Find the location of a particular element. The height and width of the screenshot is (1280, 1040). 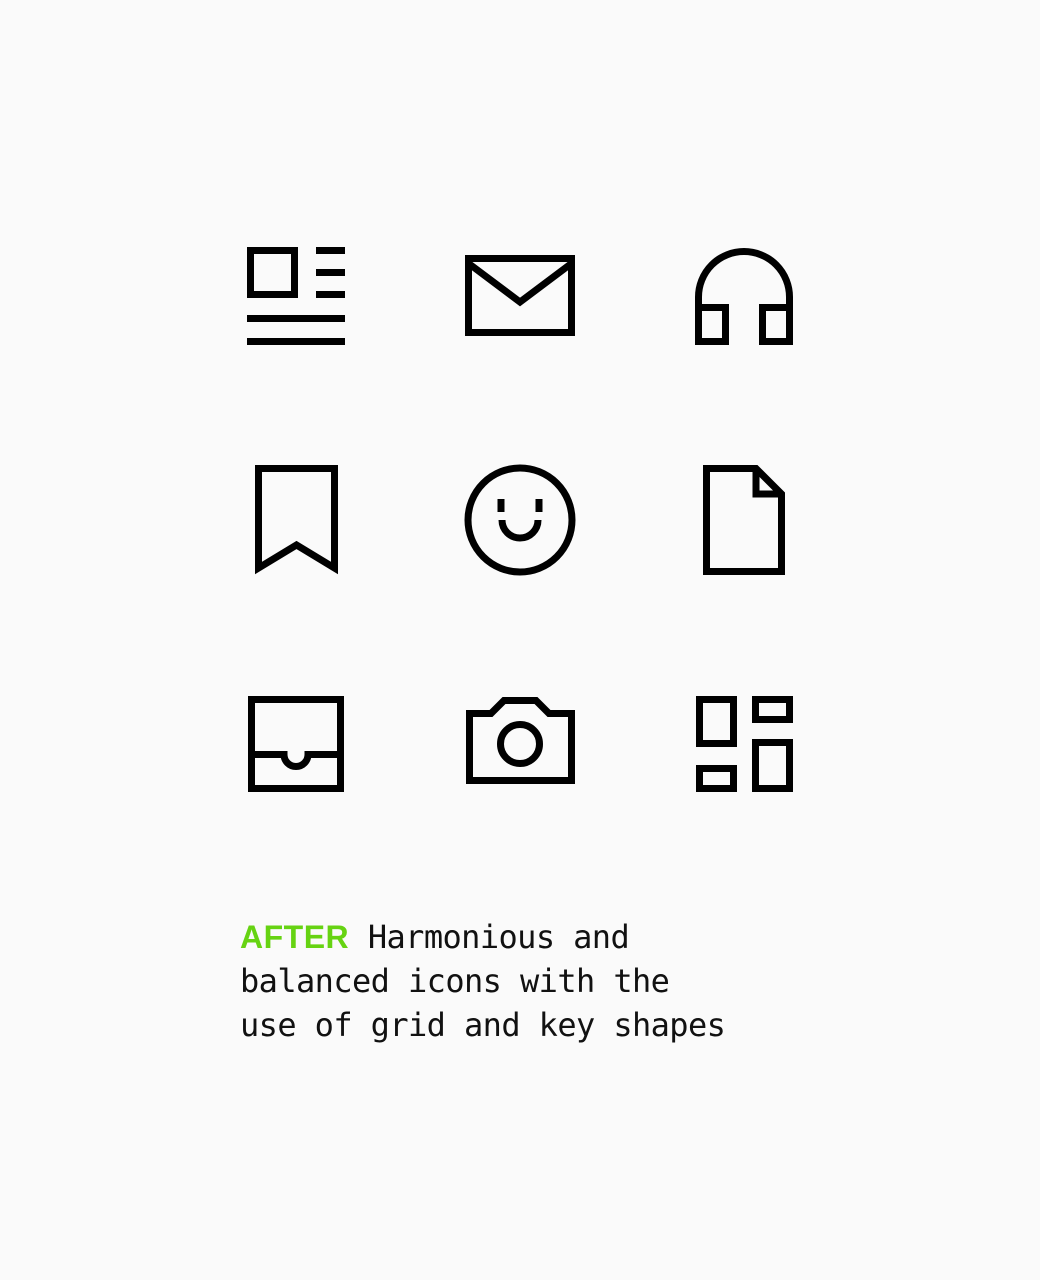

smiley-icon is located at coordinates (520, 520).